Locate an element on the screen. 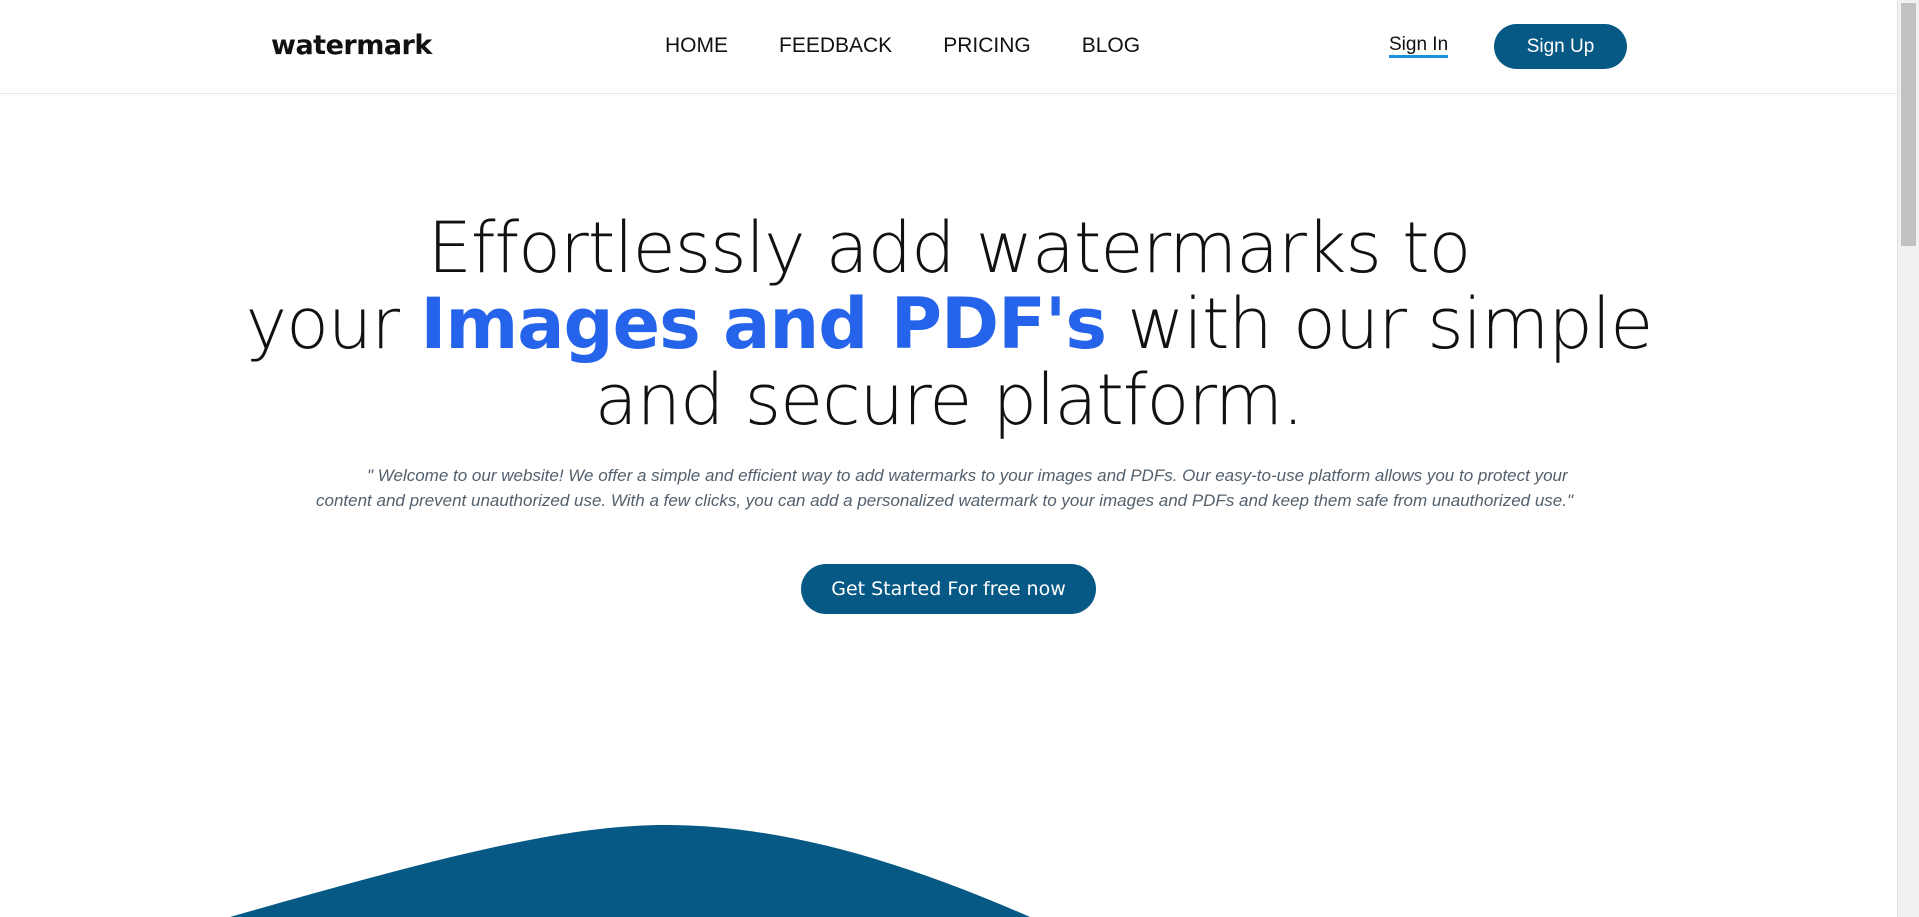 The height and width of the screenshot is (917, 1919). sign-up-button: Sign Up is located at coordinates (1560, 46).